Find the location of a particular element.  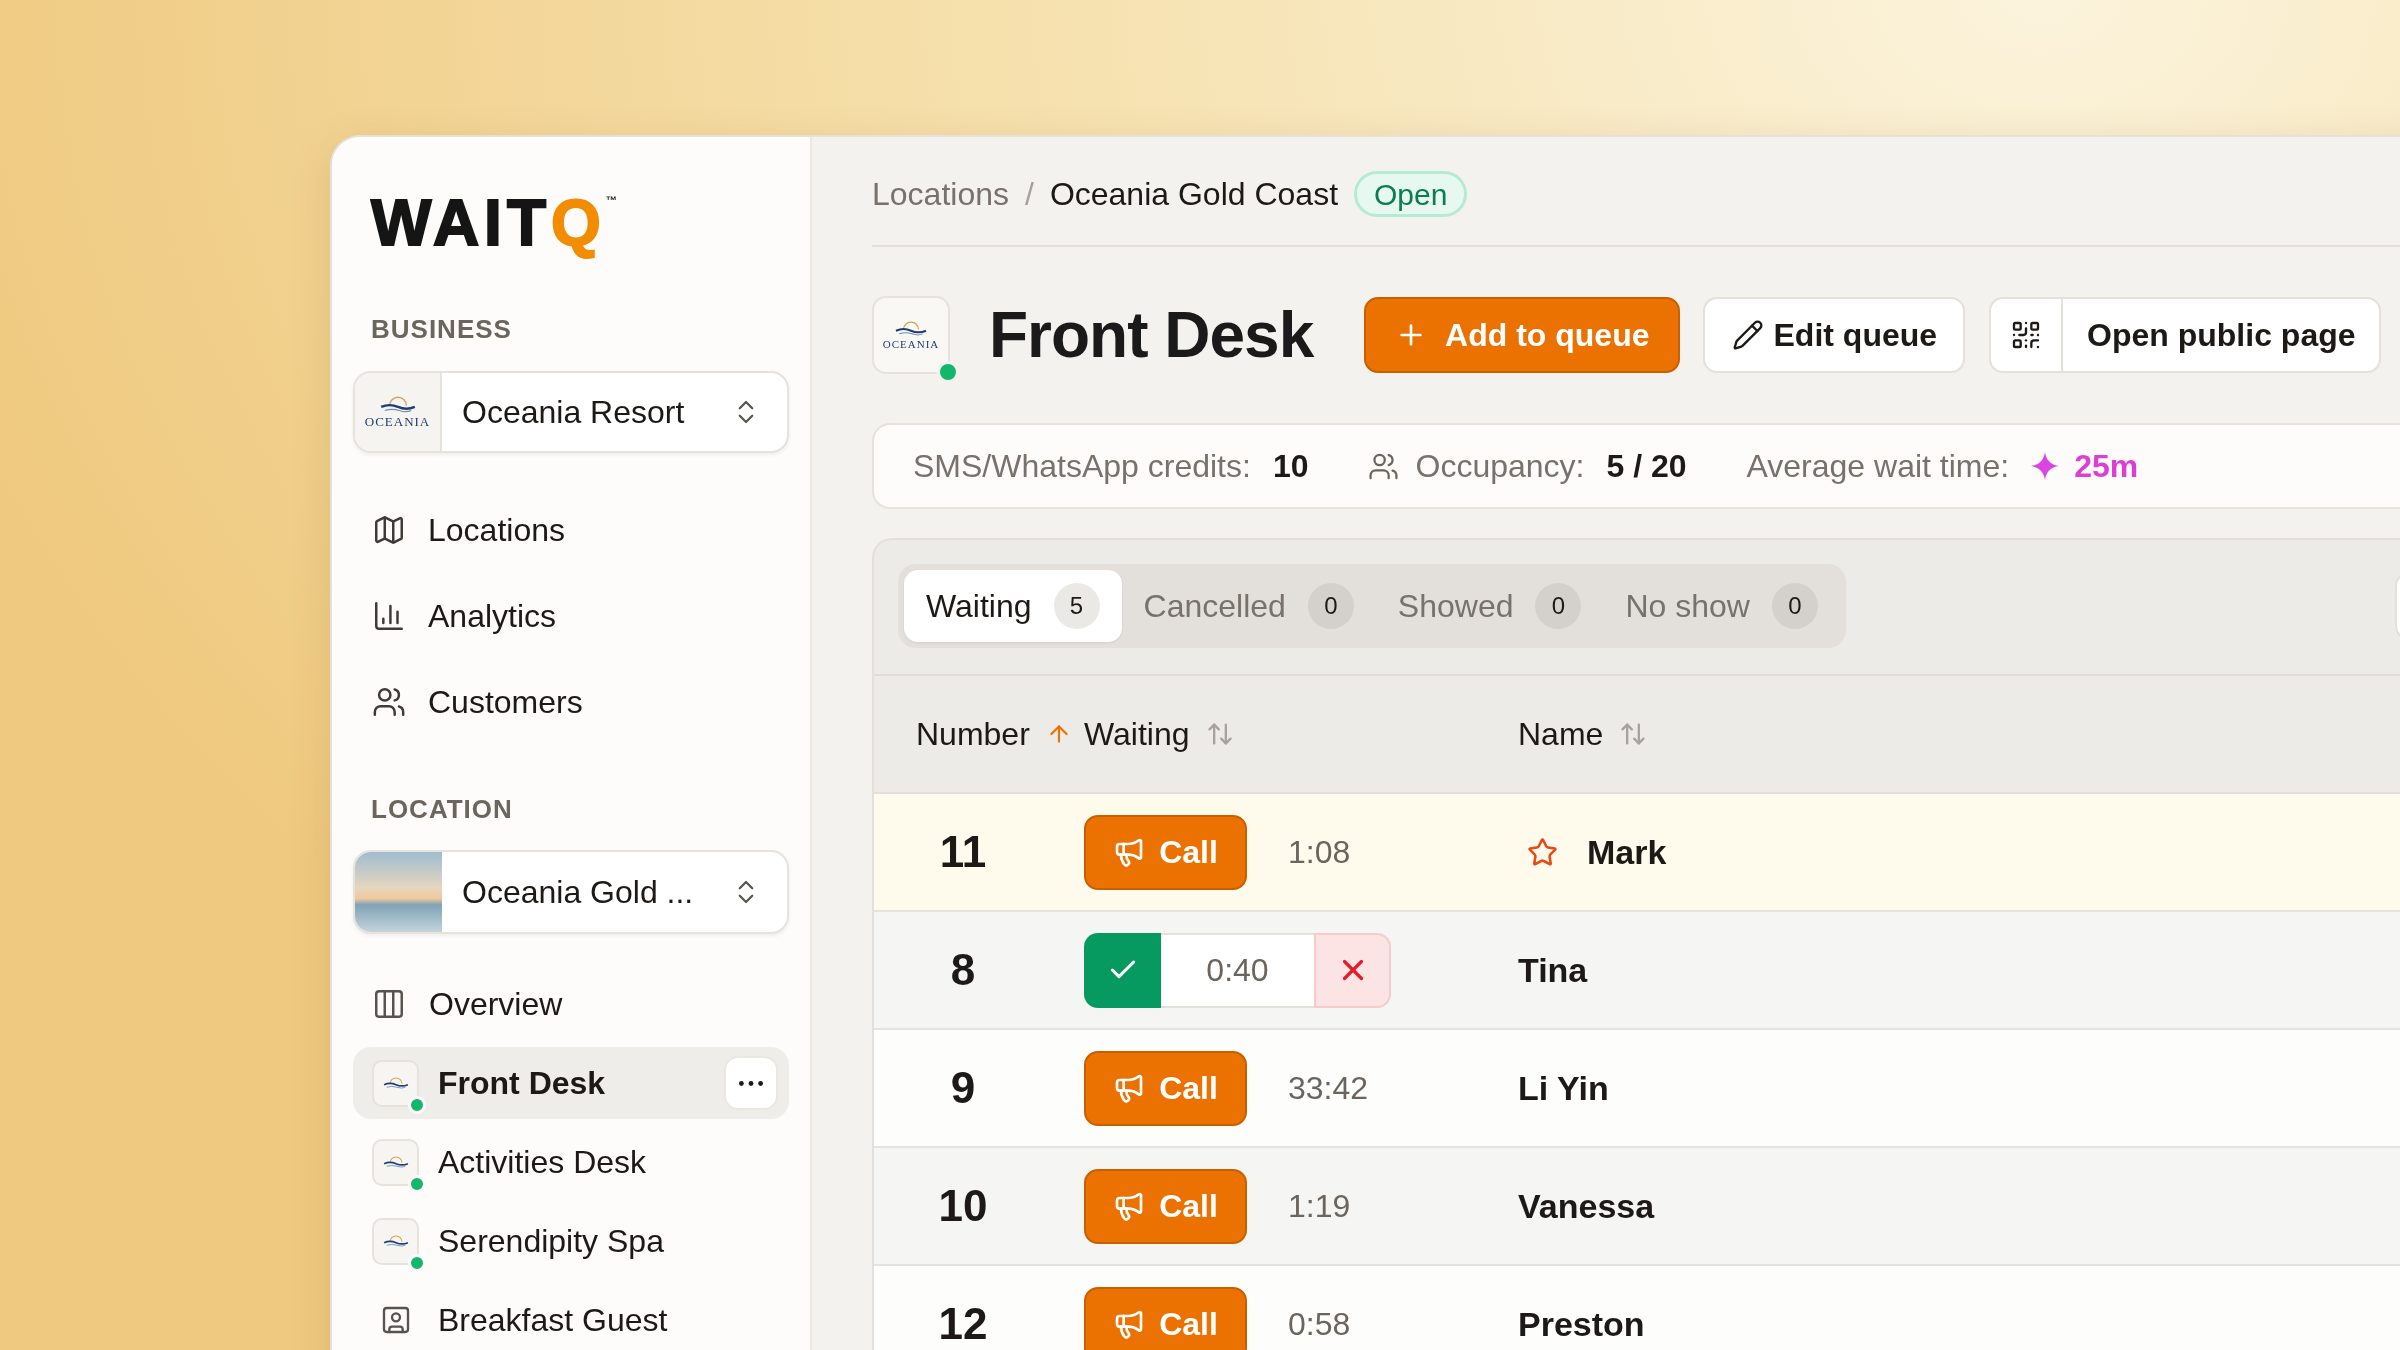

star-icon is located at coordinates (1542, 852).